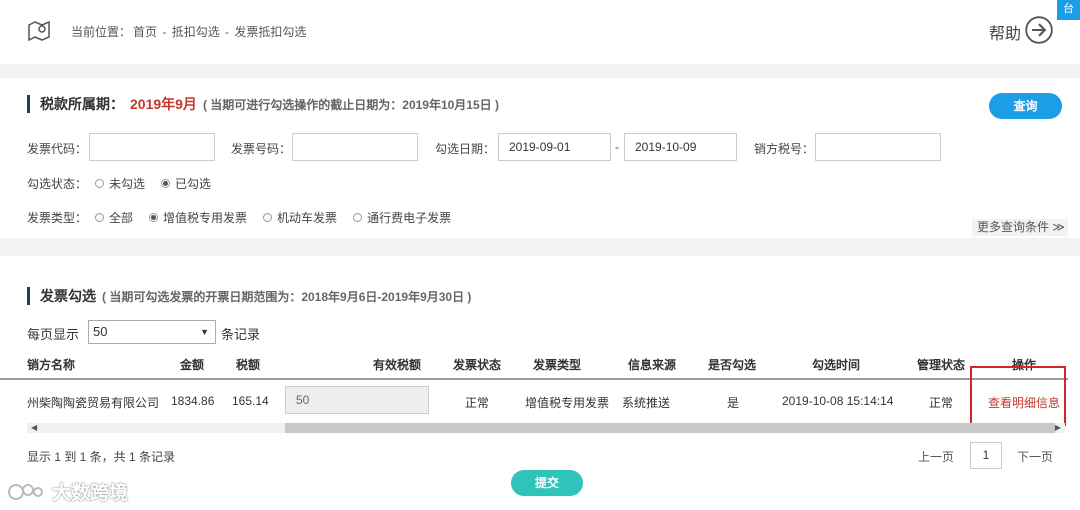 The height and width of the screenshot is (510, 1080). I want to click on brand-logo-icon, so click(25, 491).